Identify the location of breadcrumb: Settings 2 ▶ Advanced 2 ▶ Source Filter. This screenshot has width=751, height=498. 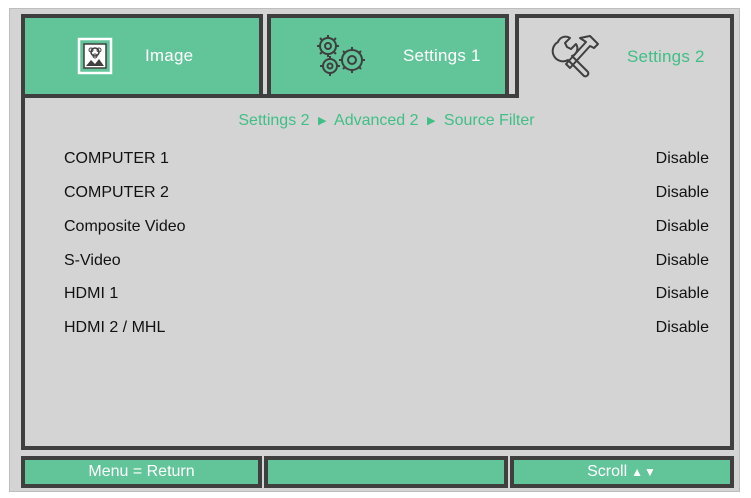
(375, 121).